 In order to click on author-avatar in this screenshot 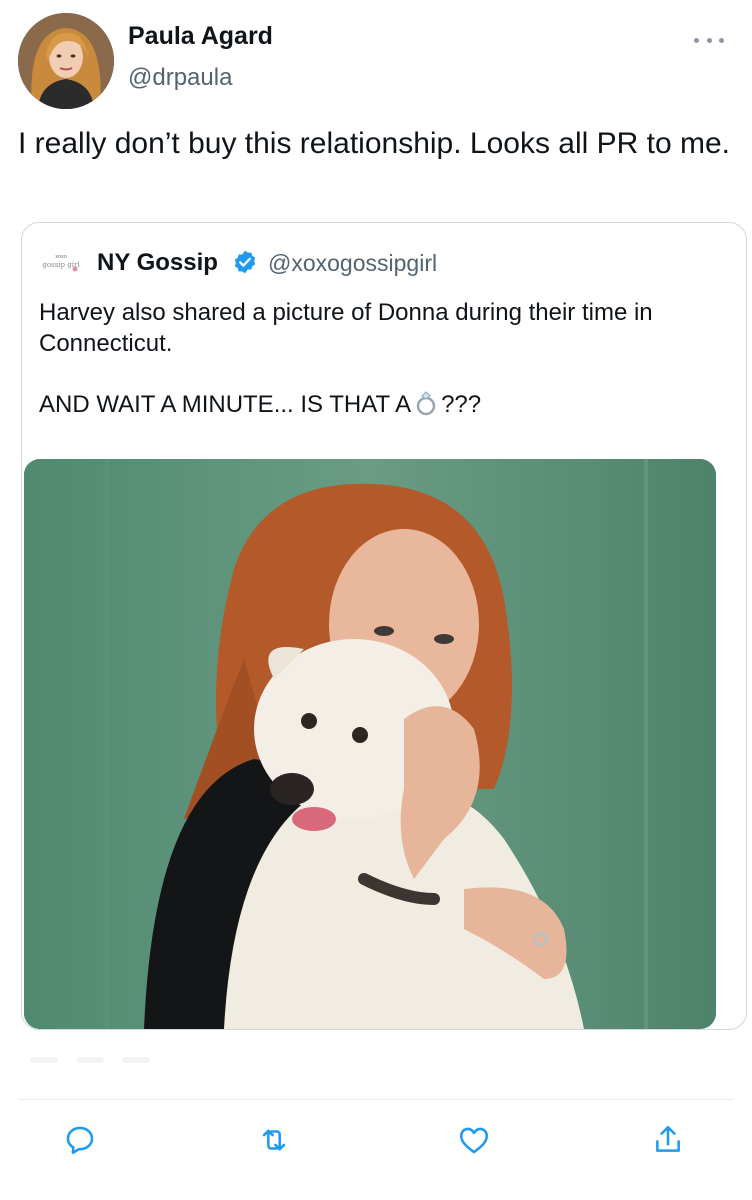, I will do `click(66, 61)`.